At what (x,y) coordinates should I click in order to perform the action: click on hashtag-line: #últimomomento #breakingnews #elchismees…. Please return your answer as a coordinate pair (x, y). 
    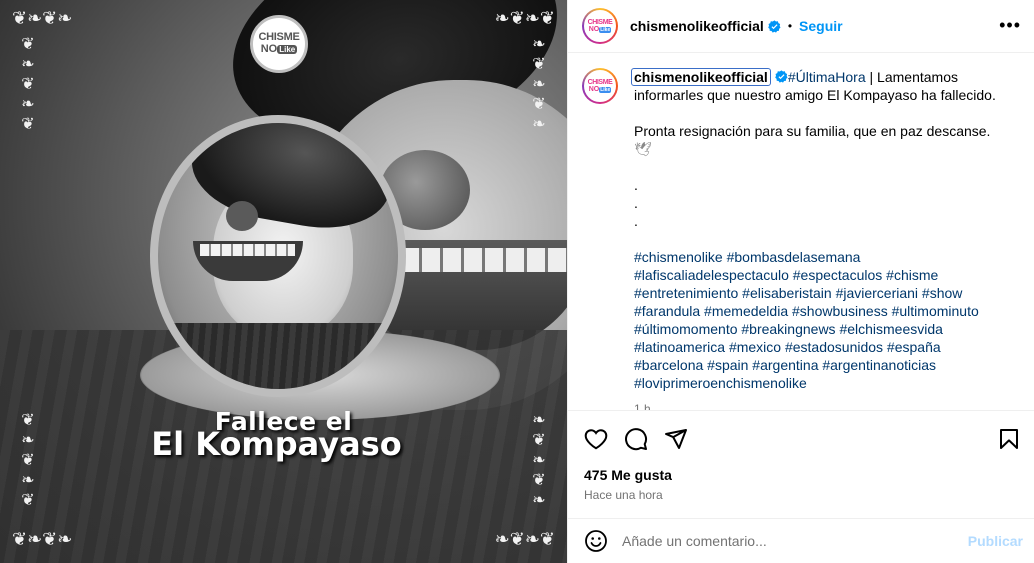
    Looking at the image, I should click on (824, 329).